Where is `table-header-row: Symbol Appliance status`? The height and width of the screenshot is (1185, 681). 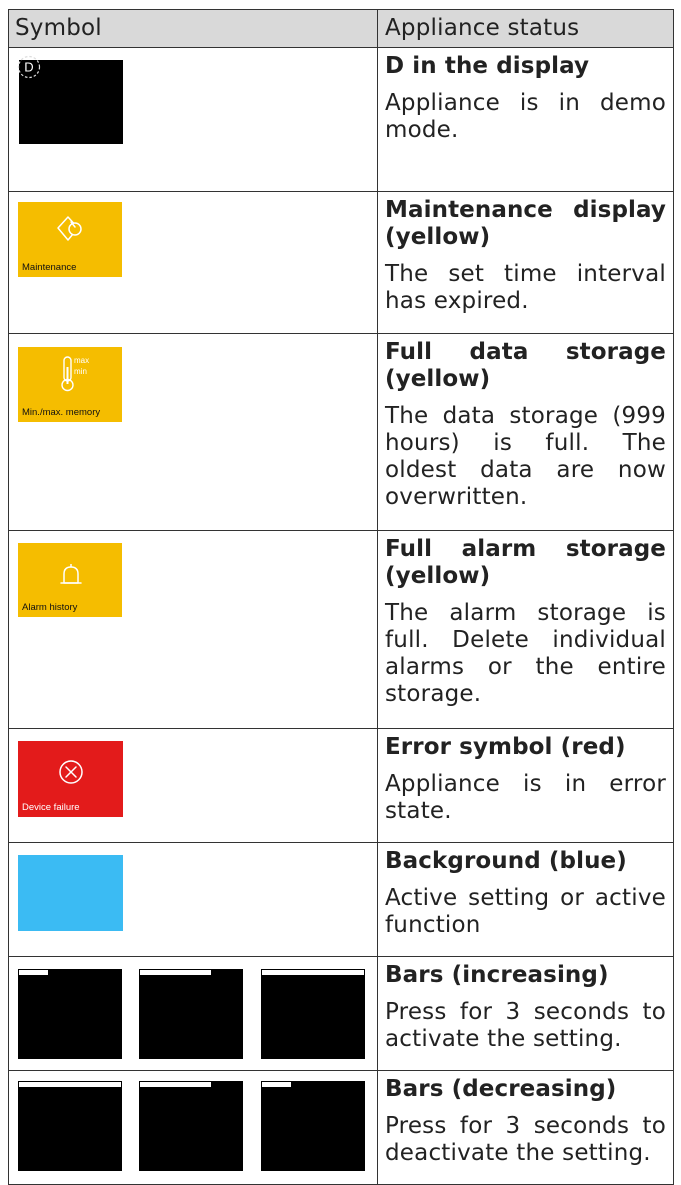 table-header-row: Symbol Appliance status is located at coordinates (341, 28).